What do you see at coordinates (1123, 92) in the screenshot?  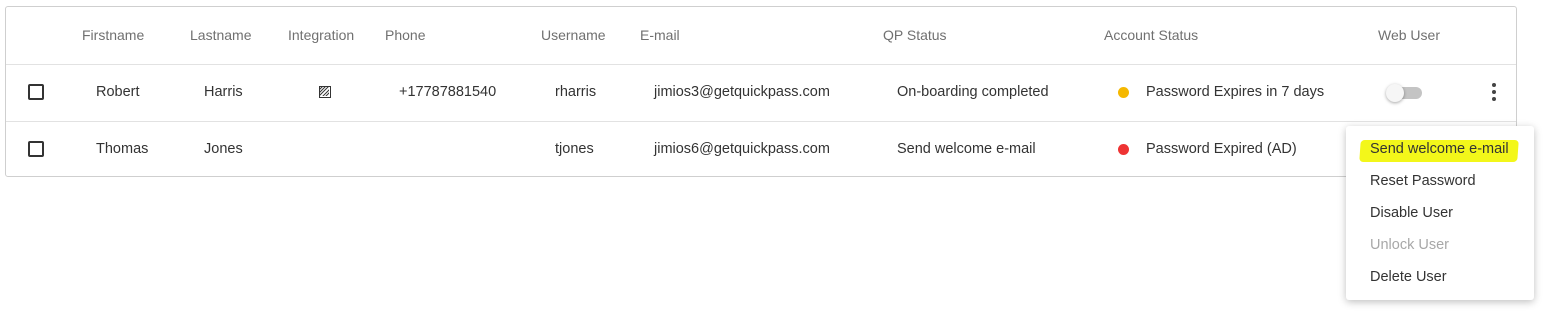 I see `status-dot-warning` at bounding box center [1123, 92].